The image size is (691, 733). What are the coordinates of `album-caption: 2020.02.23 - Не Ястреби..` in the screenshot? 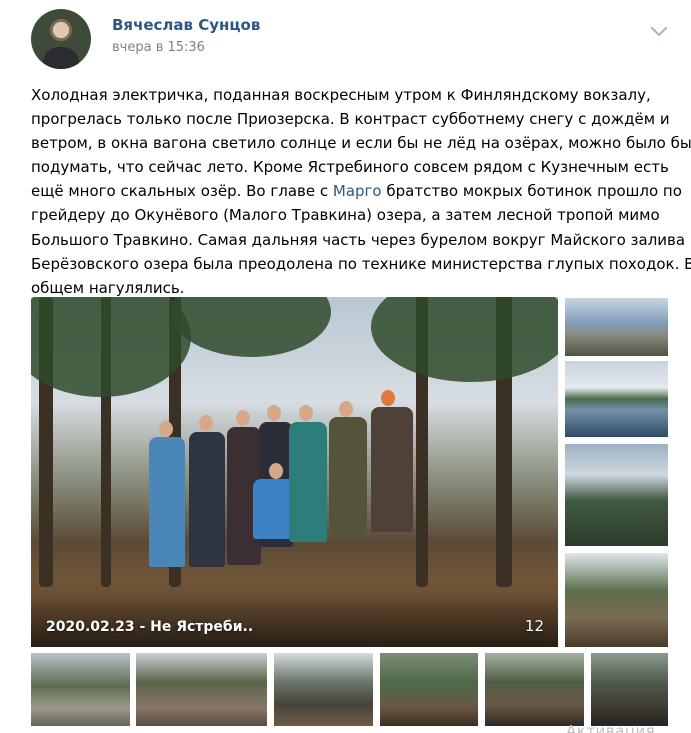 It's located at (149, 627).